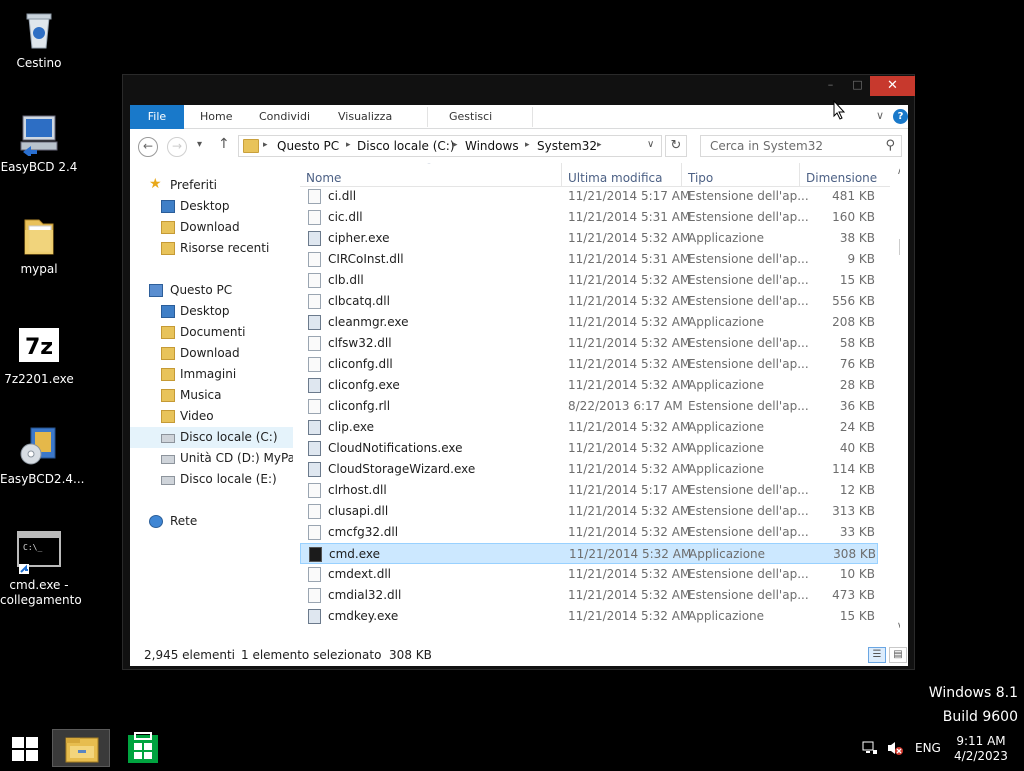 This screenshot has height=771, width=1024. What do you see at coordinates (211, 290) in the screenshot?
I see `nav-this-pc: Questo PC` at bounding box center [211, 290].